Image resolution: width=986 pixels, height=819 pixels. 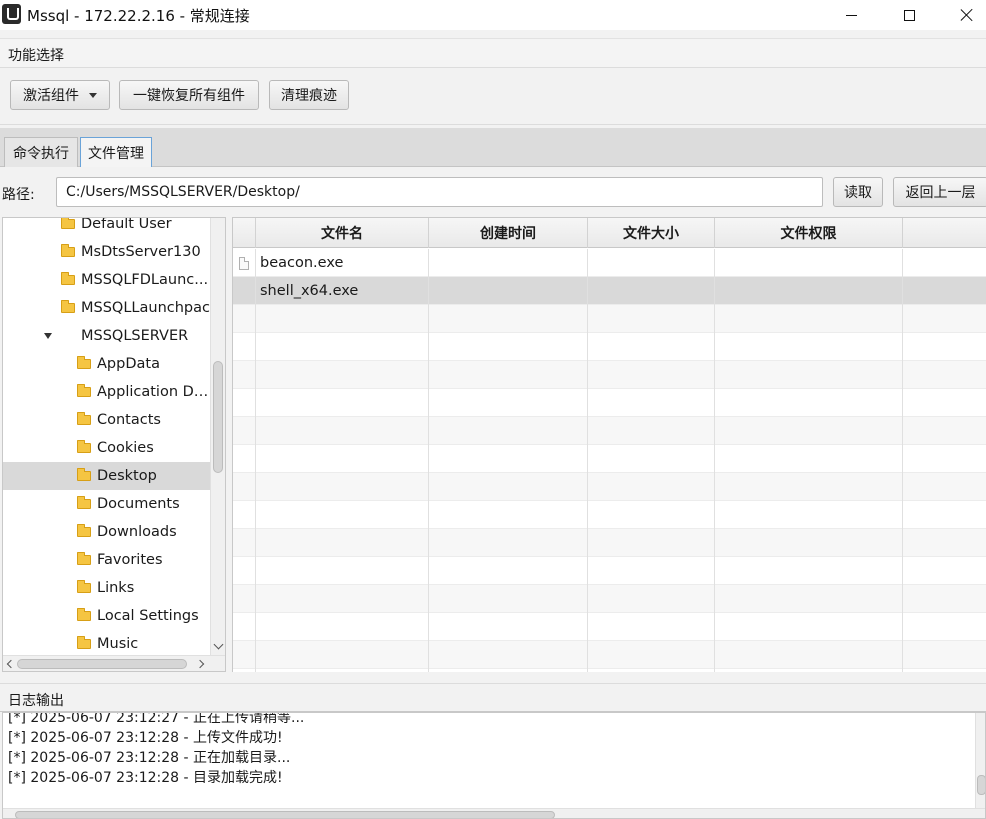 What do you see at coordinates (106, 476) in the screenshot?
I see `tree-item-desktop: Desktop` at bounding box center [106, 476].